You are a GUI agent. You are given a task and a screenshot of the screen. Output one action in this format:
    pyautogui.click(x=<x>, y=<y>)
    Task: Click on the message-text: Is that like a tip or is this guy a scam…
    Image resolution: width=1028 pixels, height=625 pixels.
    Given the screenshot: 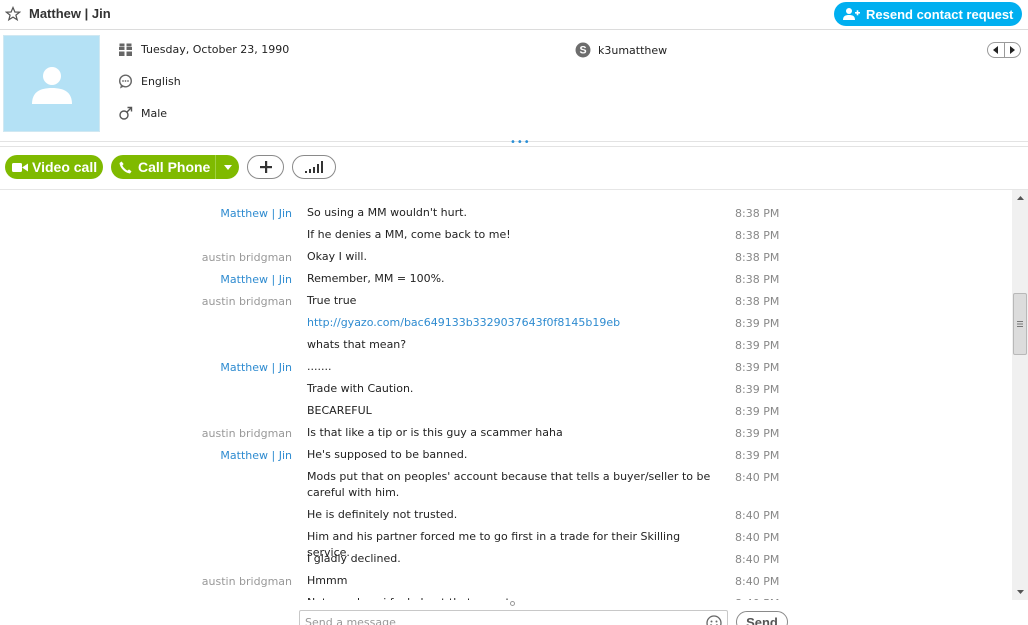 What is the action you would take?
    pyautogui.click(x=435, y=432)
    